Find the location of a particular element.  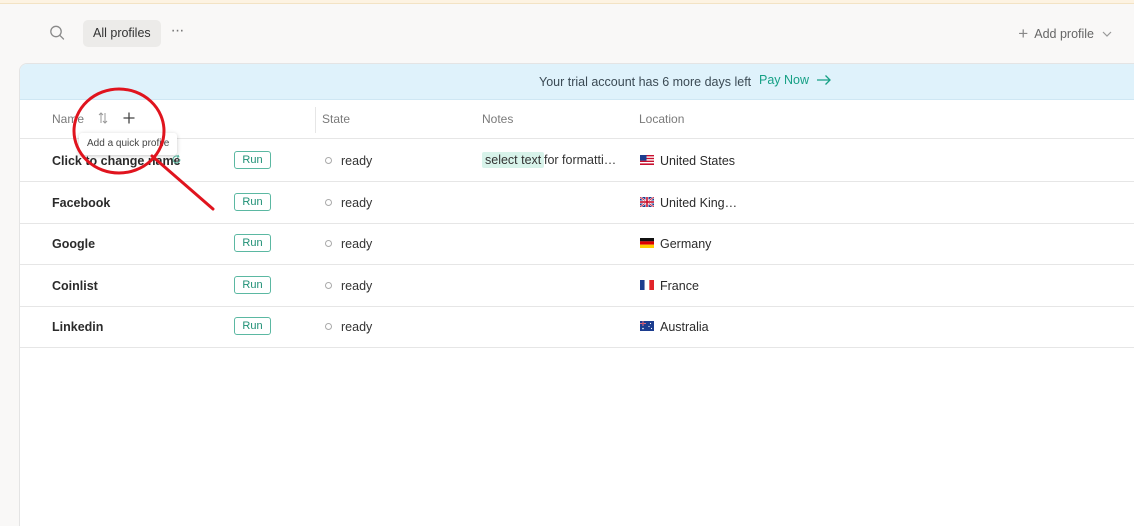

quick-add-plus-icon is located at coordinates (129, 118).